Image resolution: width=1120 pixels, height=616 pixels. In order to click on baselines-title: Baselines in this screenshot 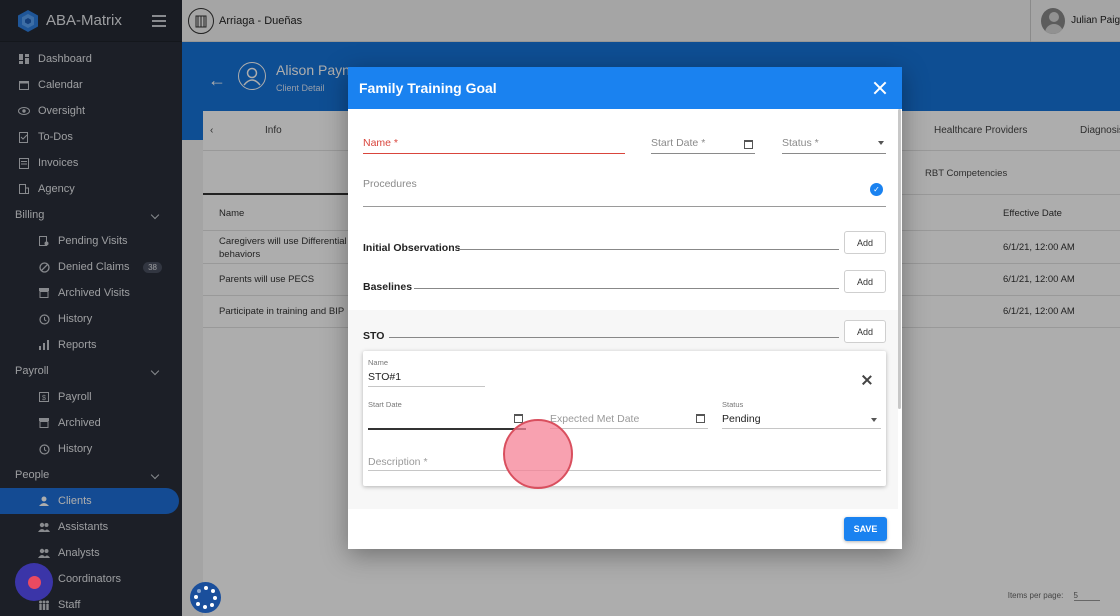, I will do `click(388, 287)`.